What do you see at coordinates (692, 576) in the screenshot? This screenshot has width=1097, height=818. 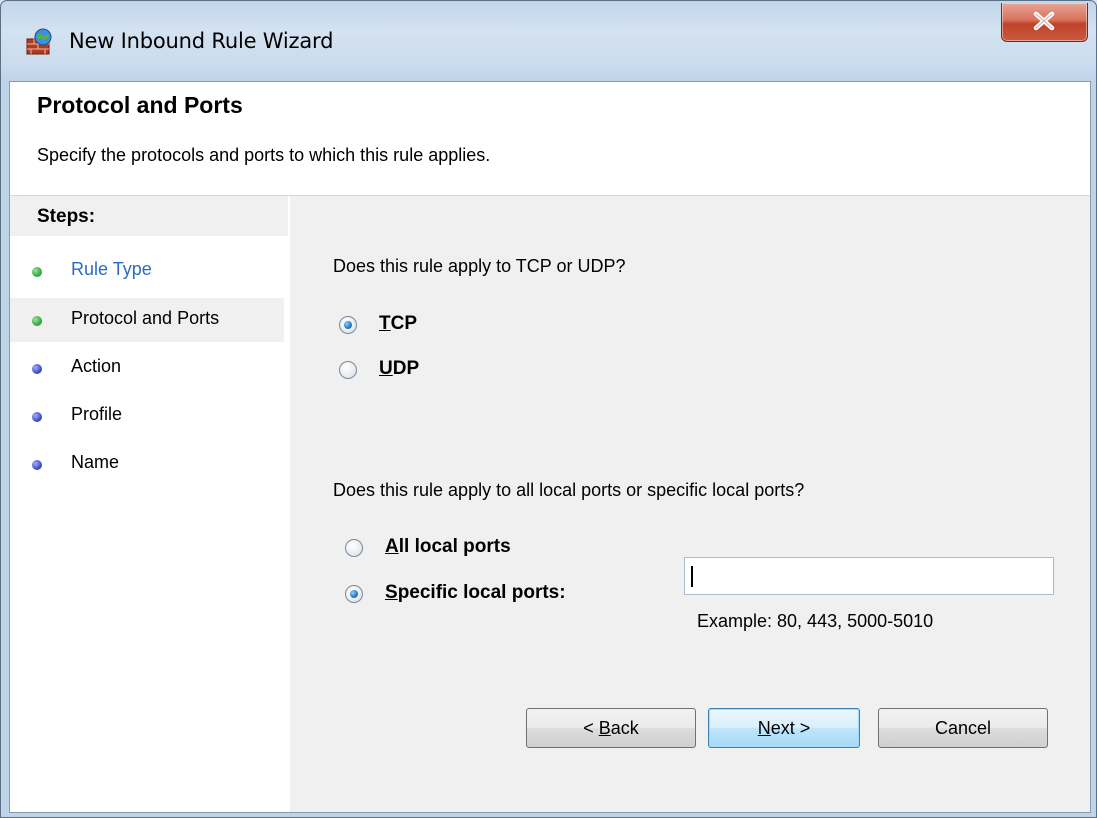 I see `text-caret` at bounding box center [692, 576].